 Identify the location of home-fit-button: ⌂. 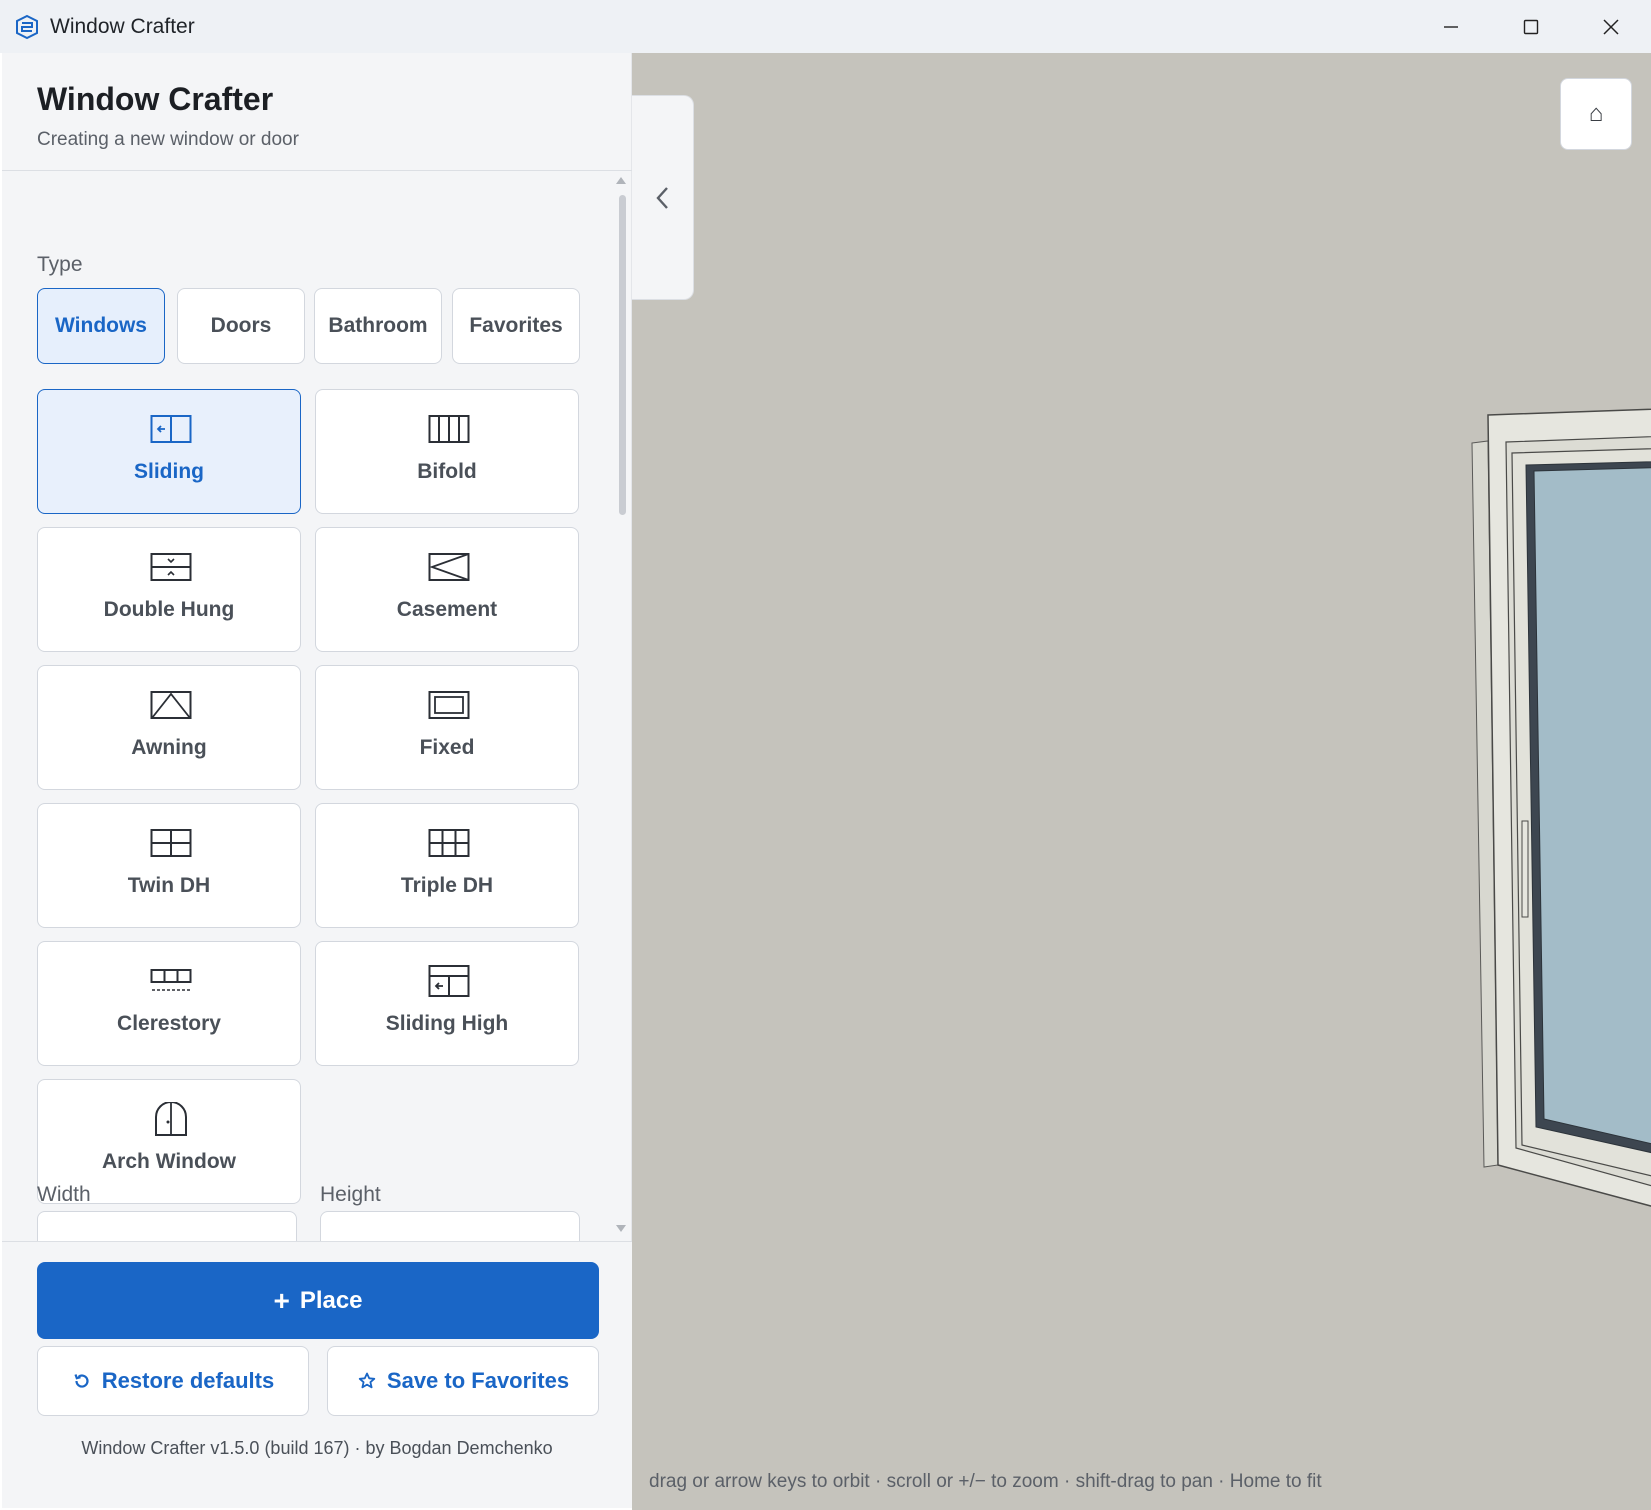
(1596, 114).